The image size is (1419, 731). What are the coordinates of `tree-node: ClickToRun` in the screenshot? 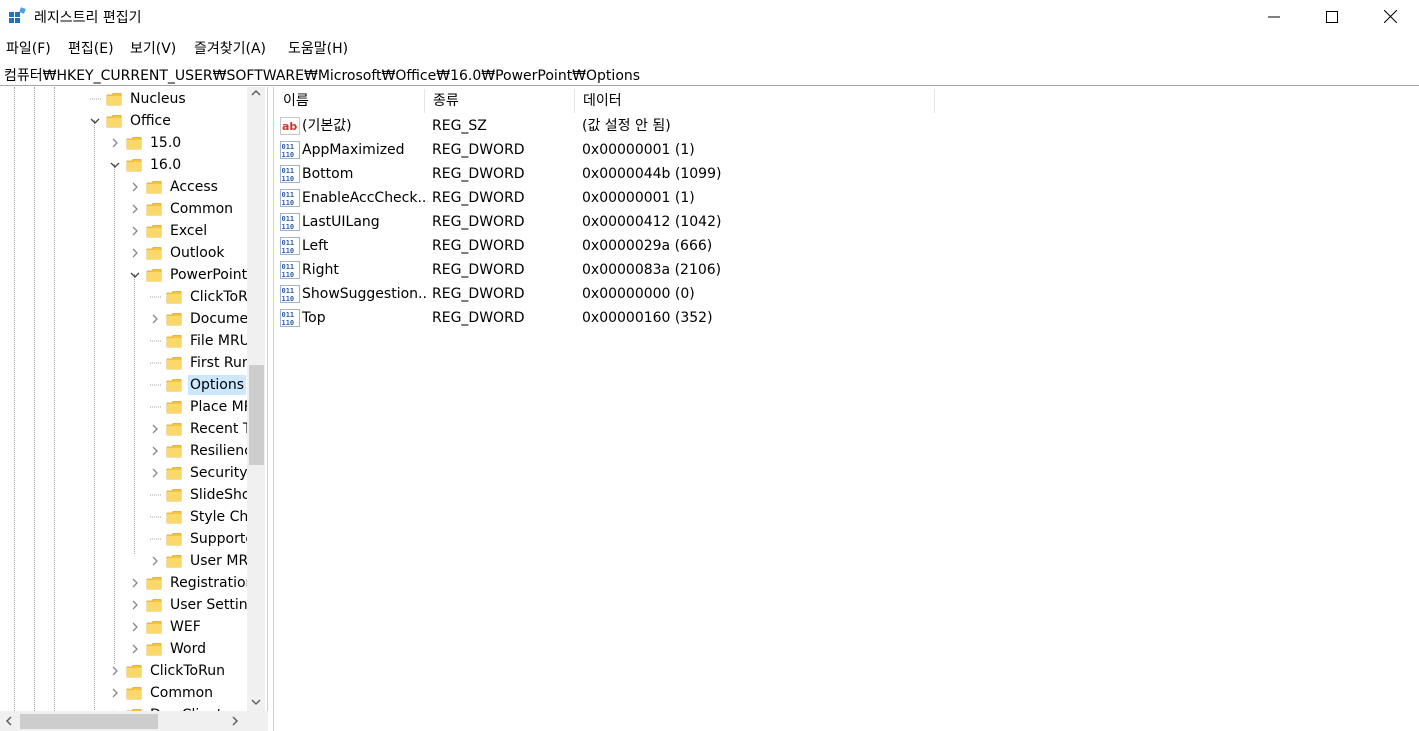 It's located at (167, 671).